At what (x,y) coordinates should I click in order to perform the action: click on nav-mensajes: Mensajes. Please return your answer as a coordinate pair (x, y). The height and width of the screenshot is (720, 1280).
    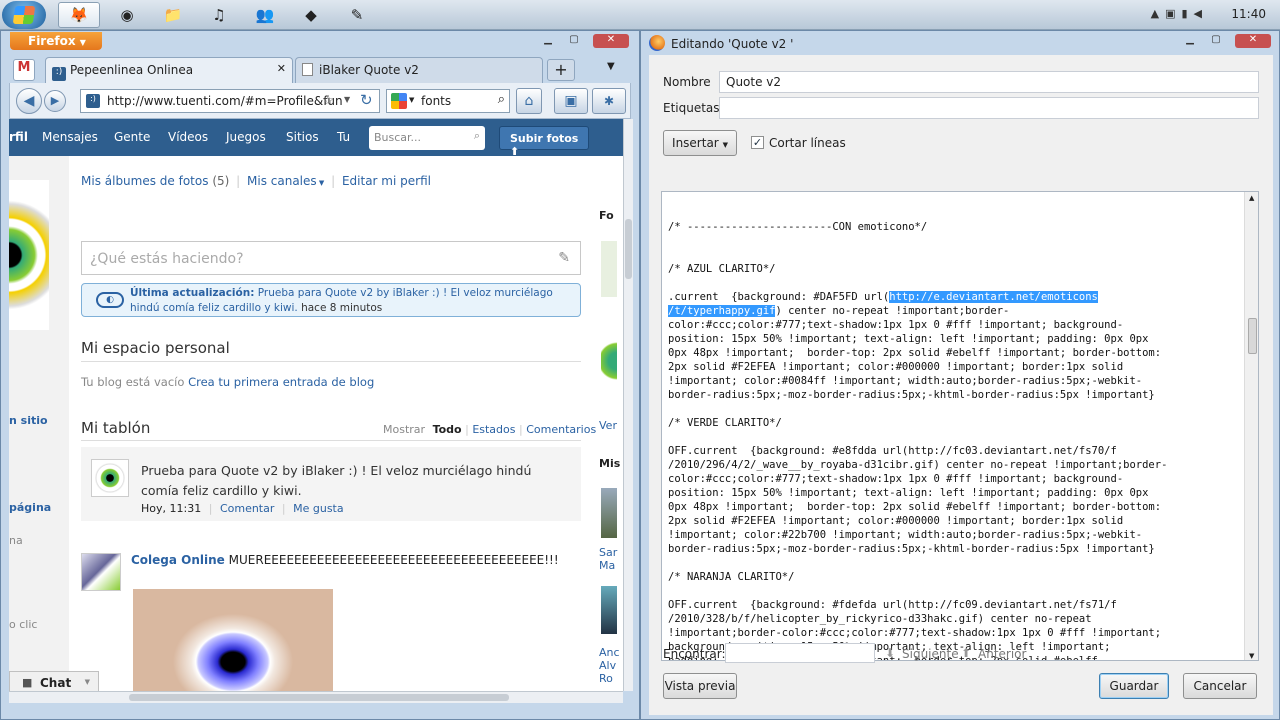
    Looking at the image, I should click on (70, 137).